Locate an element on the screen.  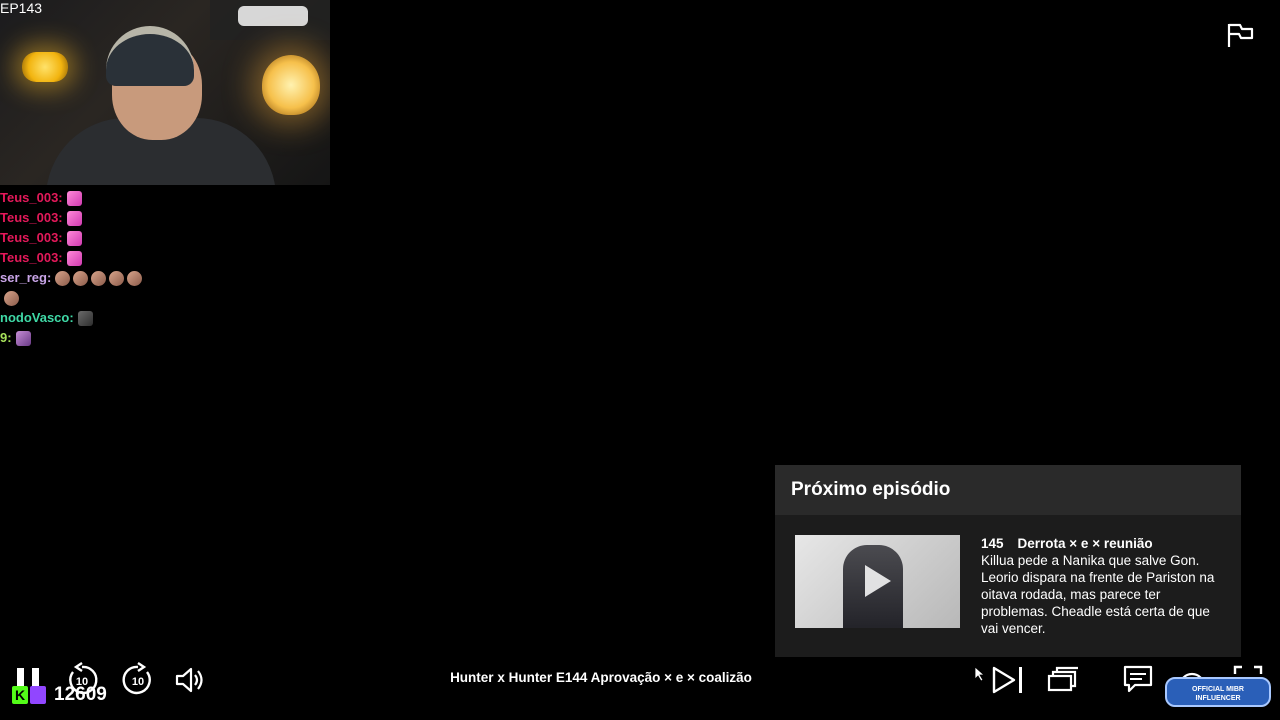
badge-line-2: INFLUENCER is located at coordinates (1218, 698).